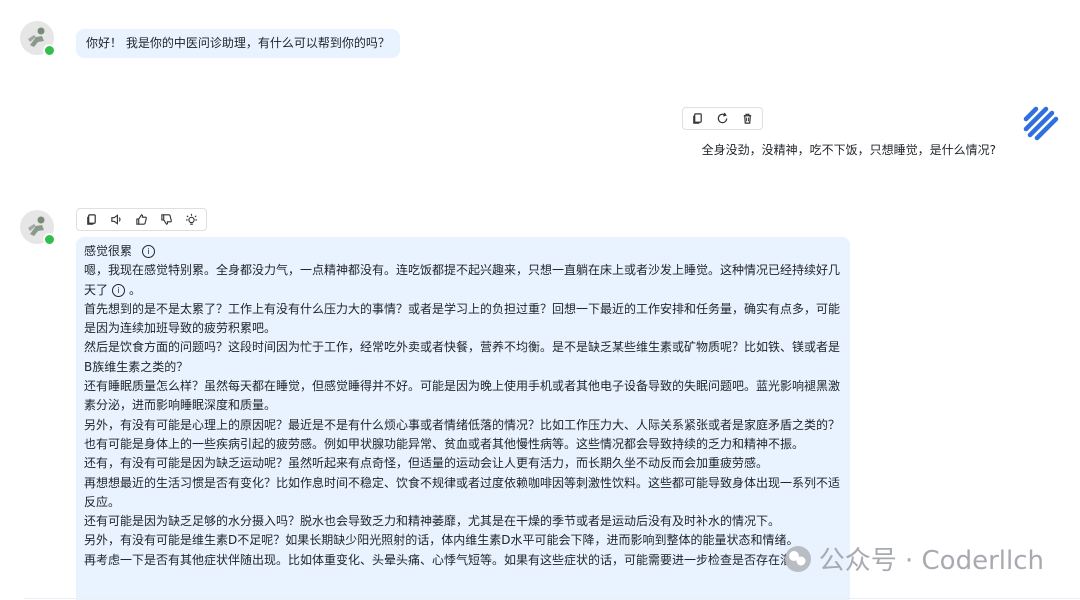  I want to click on user-message: 全身没劲，没精神，吃不下饭，只想睡觉，是什么情况?, so click(848, 150).